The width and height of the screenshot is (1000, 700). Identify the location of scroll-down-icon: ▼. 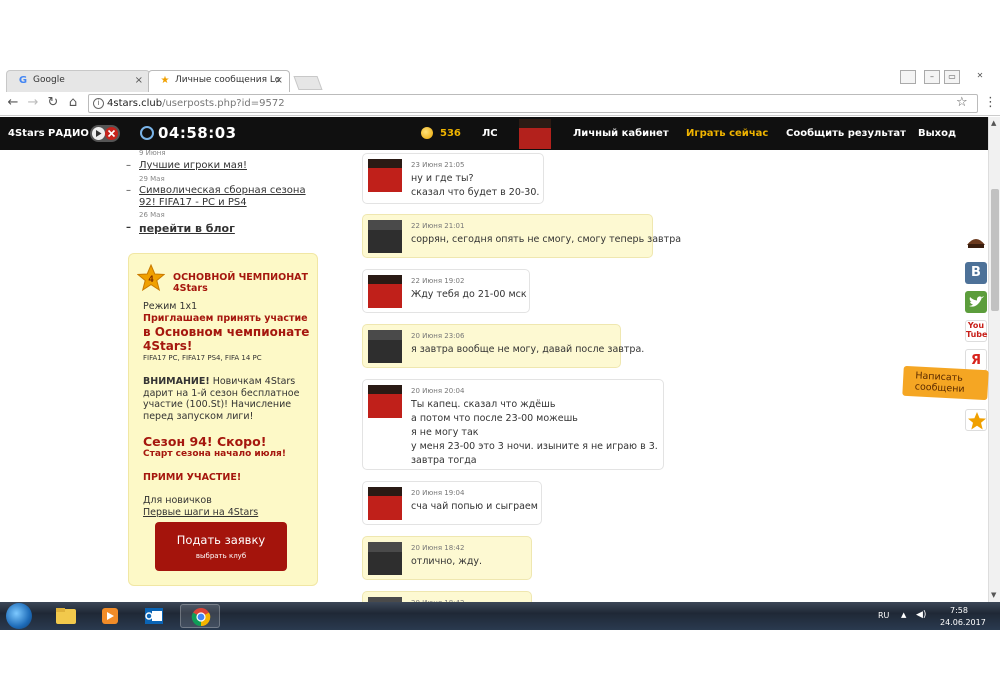
(993, 595).